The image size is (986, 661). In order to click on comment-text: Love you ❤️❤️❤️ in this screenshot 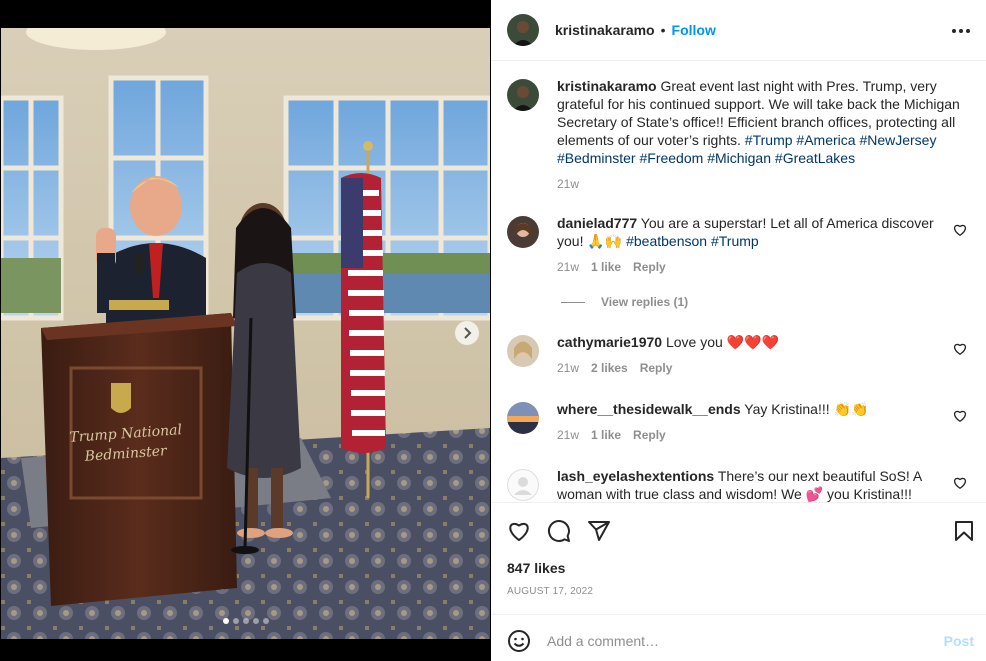, I will do `click(722, 342)`.